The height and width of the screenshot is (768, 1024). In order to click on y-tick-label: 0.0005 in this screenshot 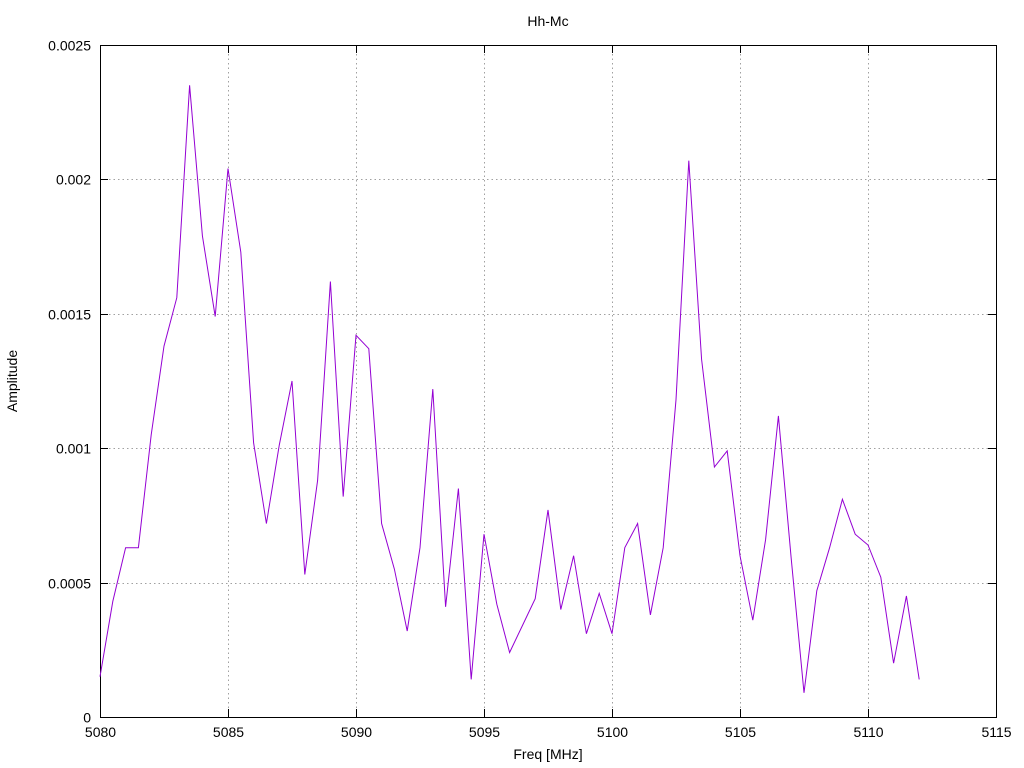, I will do `click(69, 584)`.